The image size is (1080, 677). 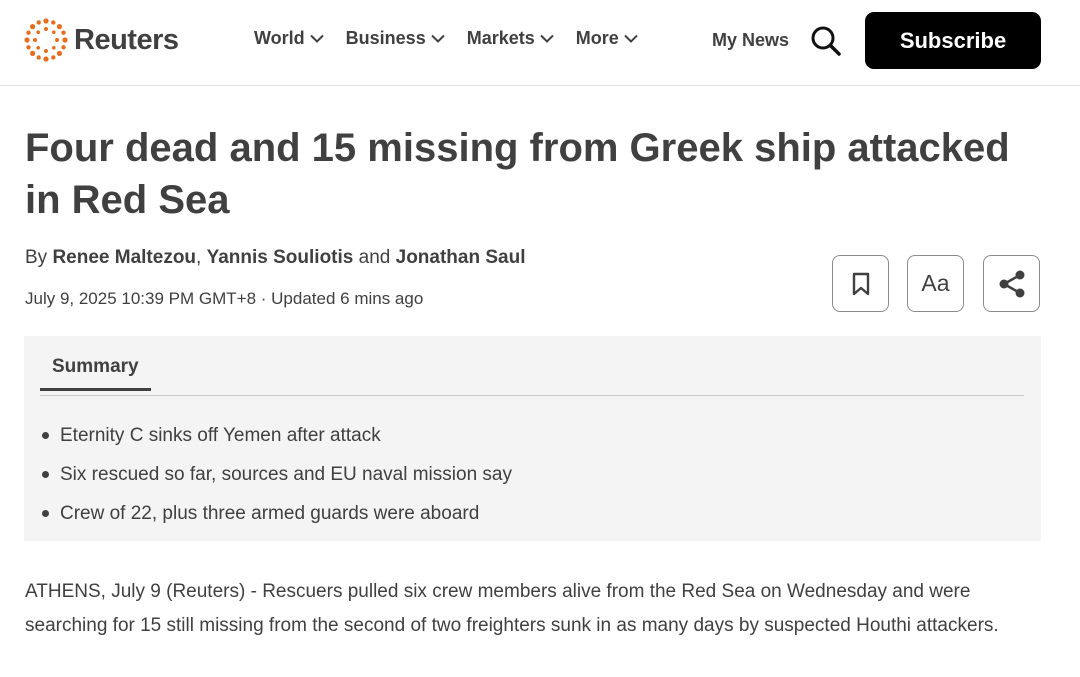 What do you see at coordinates (750, 40) in the screenshot?
I see `my-news-link: My News` at bounding box center [750, 40].